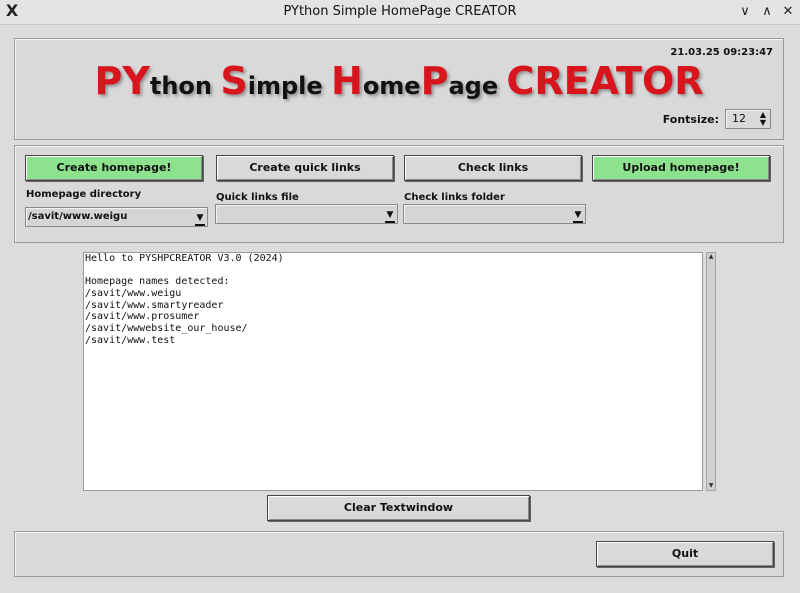 The image size is (800, 593). Describe the element at coordinates (289, 86) in the screenshot. I see `banner-segment: imple` at that location.